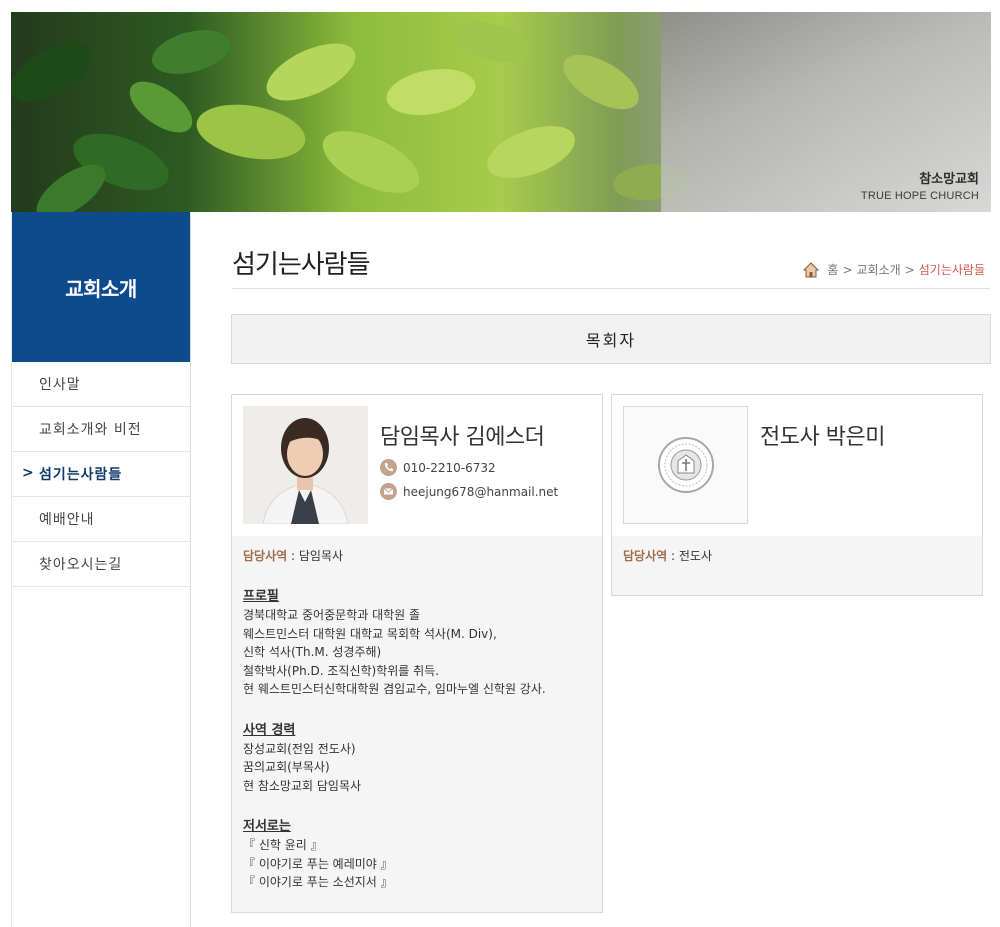 The width and height of the screenshot is (1000, 927). Describe the element at coordinates (341, 670) in the screenshot. I see `profile-line: 철학박사(Ph.D. 조직신학)학위를 취득.` at that location.